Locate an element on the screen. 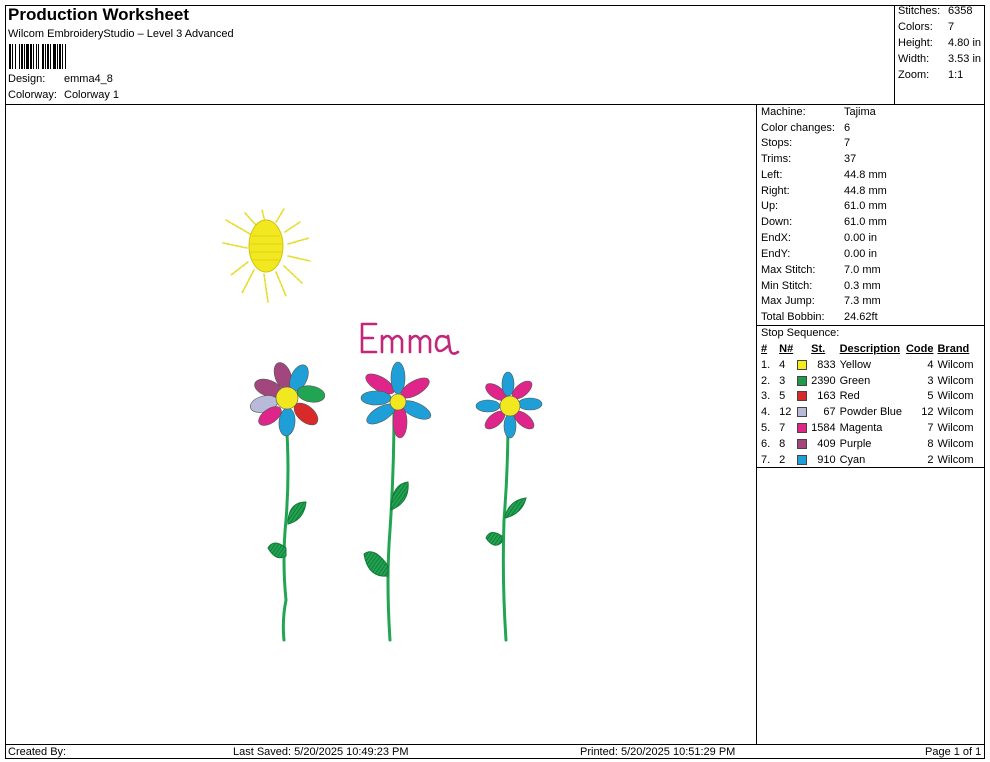  needle-number: 4 is located at coordinates (782, 364).